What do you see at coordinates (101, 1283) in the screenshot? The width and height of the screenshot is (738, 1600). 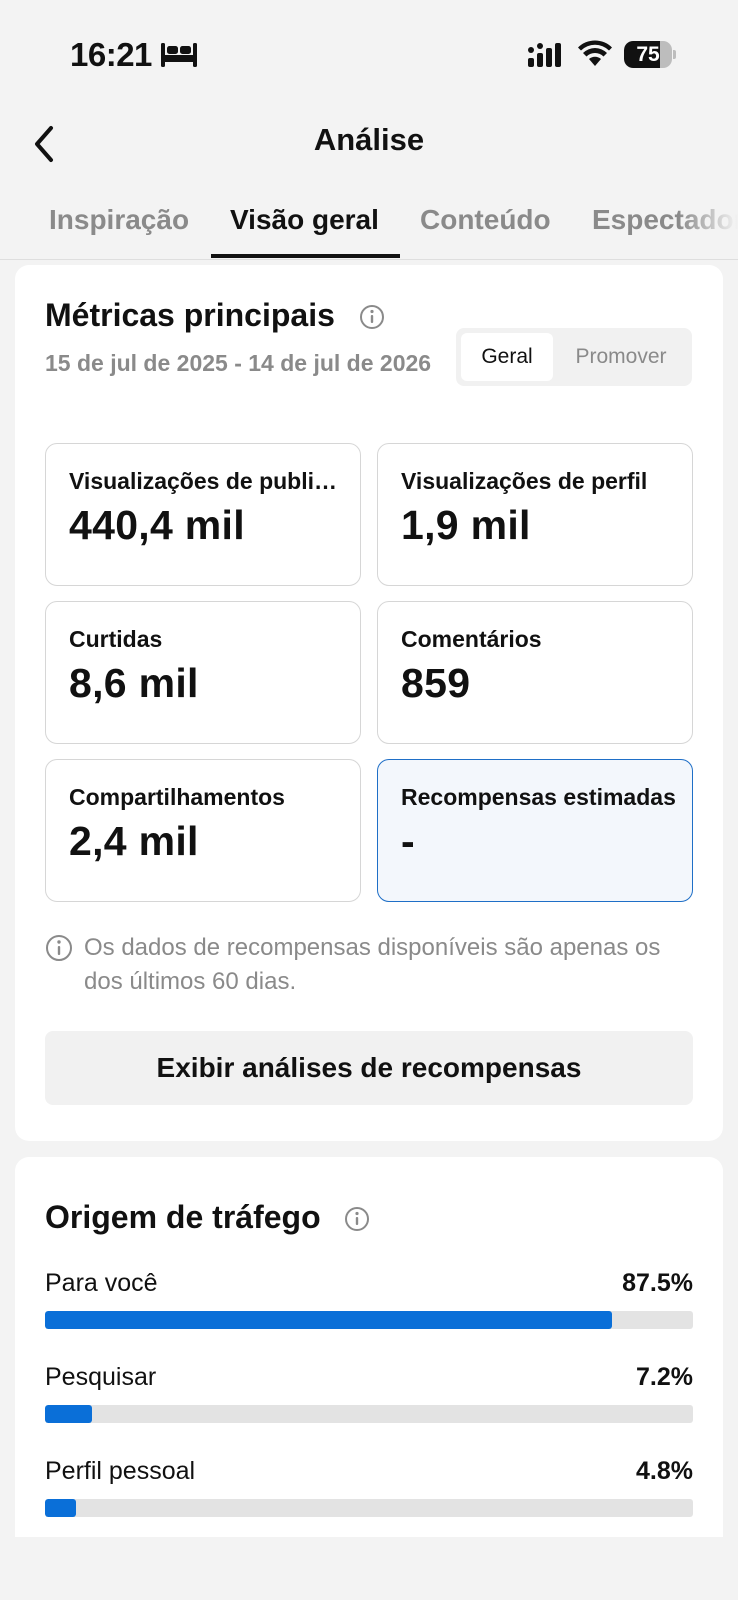 I see `traffic-source-label: Para você` at bounding box center [101, 1283].